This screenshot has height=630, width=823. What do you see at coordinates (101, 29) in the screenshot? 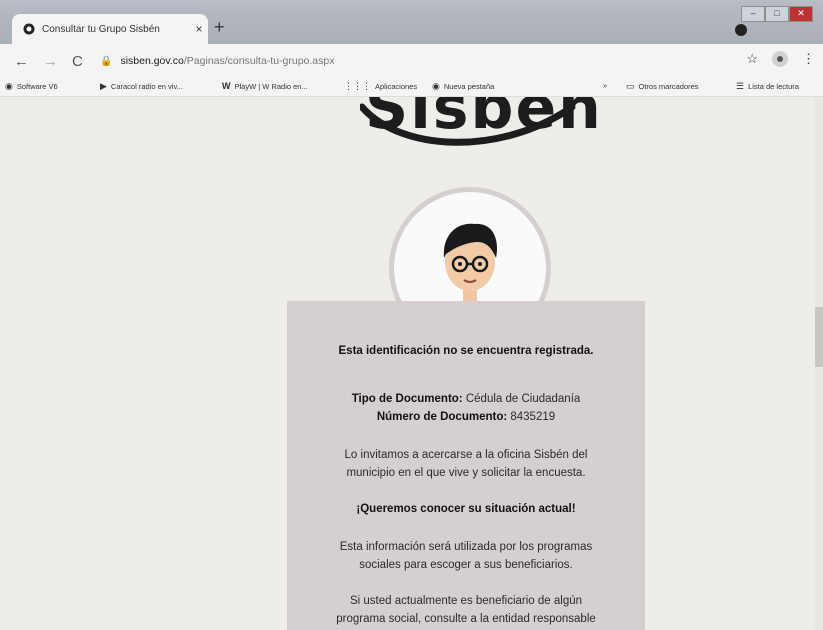
I see `tab-title: Consultar tu Grupo Sisbén` at bounding box center [101, 29].